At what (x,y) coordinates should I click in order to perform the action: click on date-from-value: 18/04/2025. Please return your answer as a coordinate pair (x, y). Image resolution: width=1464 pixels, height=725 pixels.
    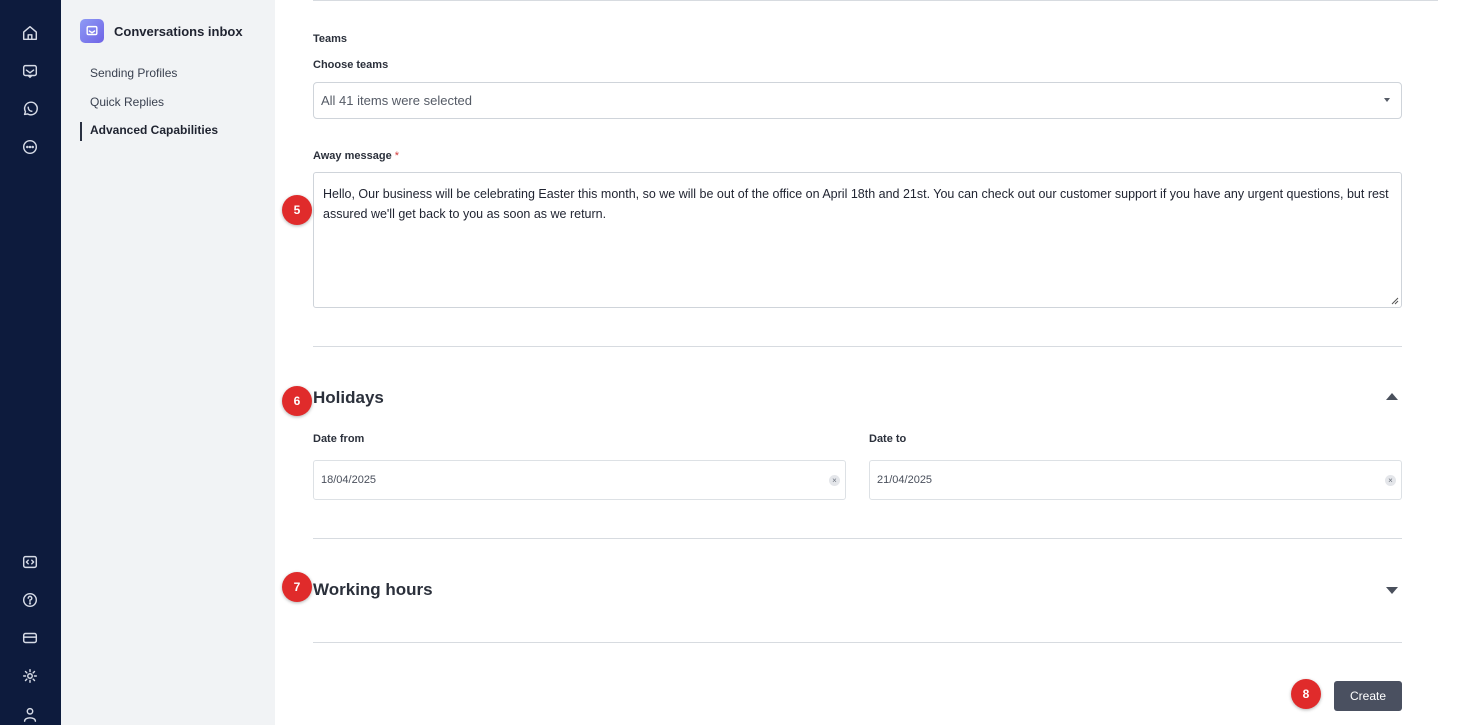
    Looking at the image, I should click on (349, 480).